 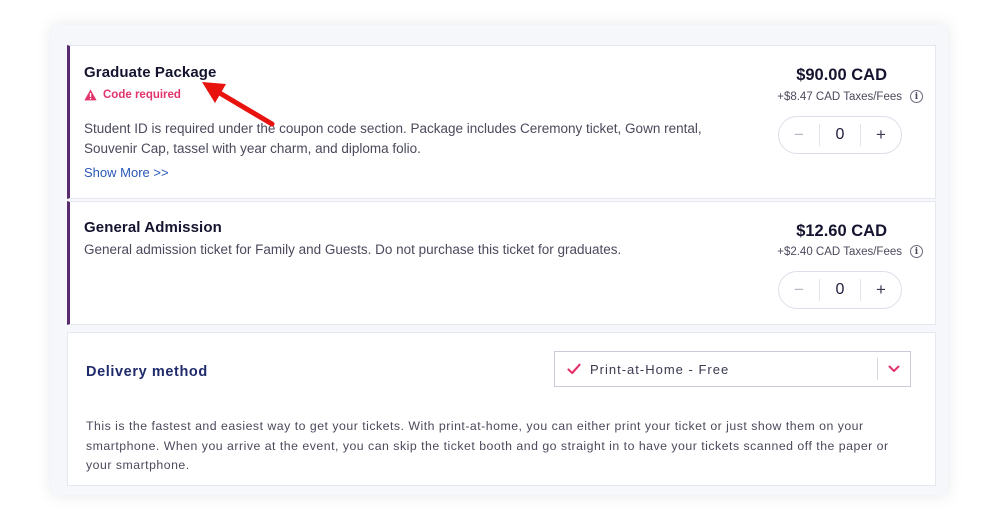 I want to click on warning-triangle-icon, so click(x=90, y=95).